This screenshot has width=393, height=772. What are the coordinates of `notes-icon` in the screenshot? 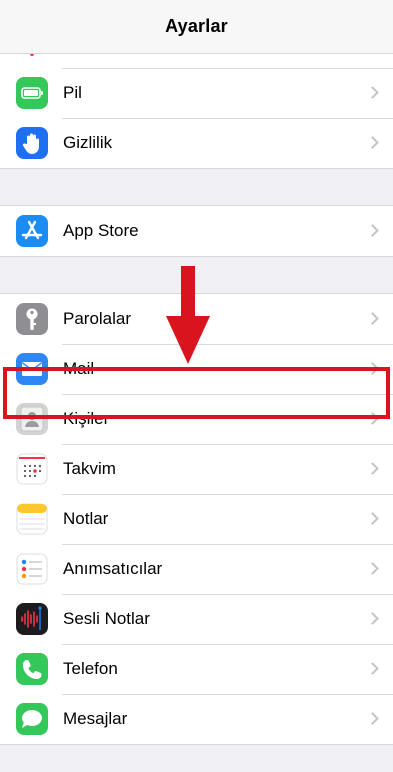 It's located at (32, 519).